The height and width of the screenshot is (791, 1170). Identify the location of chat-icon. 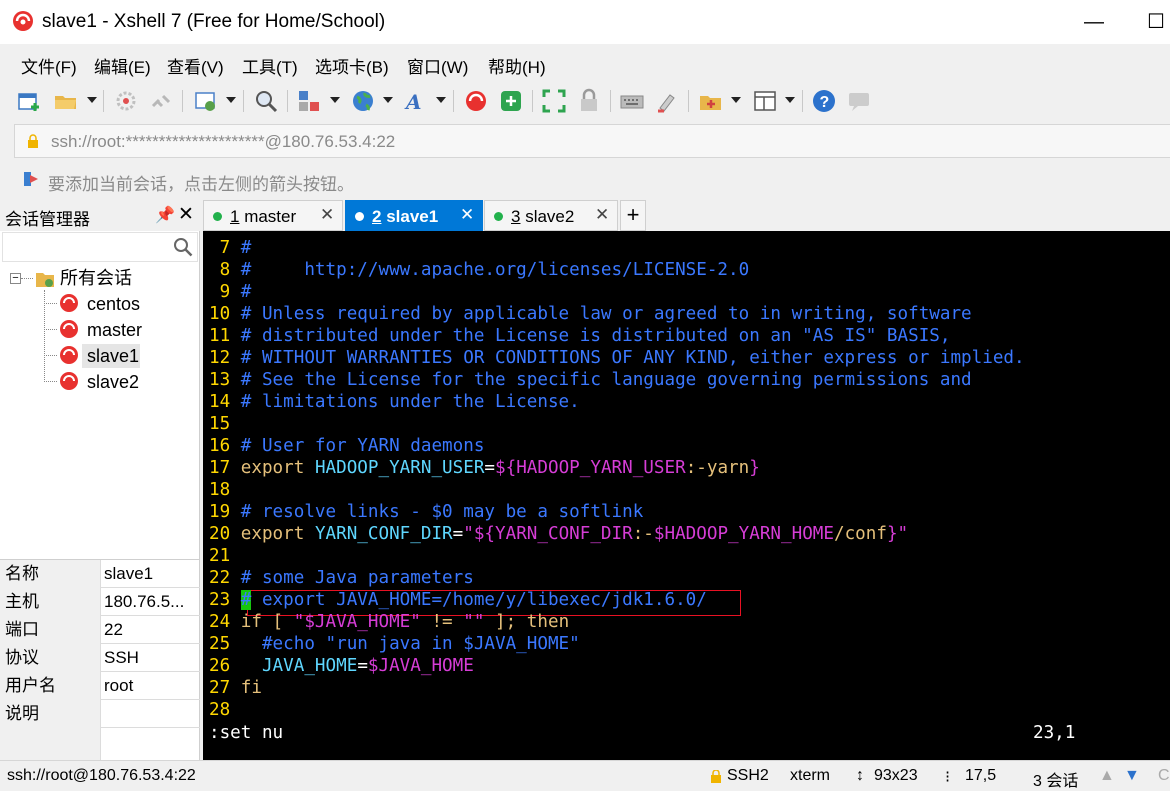
(859, 101).